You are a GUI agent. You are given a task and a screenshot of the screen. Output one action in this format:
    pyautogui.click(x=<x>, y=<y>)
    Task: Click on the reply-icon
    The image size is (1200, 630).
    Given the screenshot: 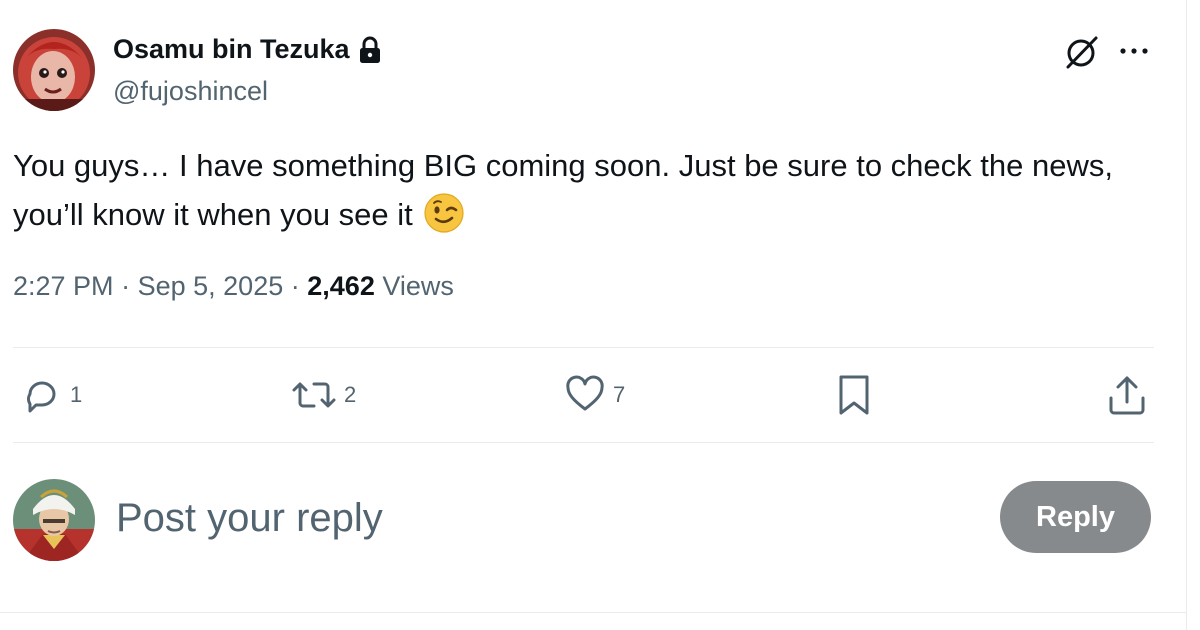 What is the action you would take?
    pyautogui.click(x=42, y=395)
    